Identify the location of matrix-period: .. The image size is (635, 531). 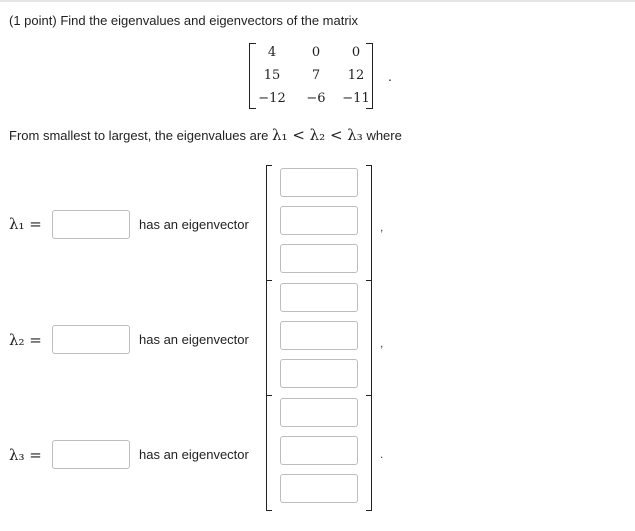
(390, 76).